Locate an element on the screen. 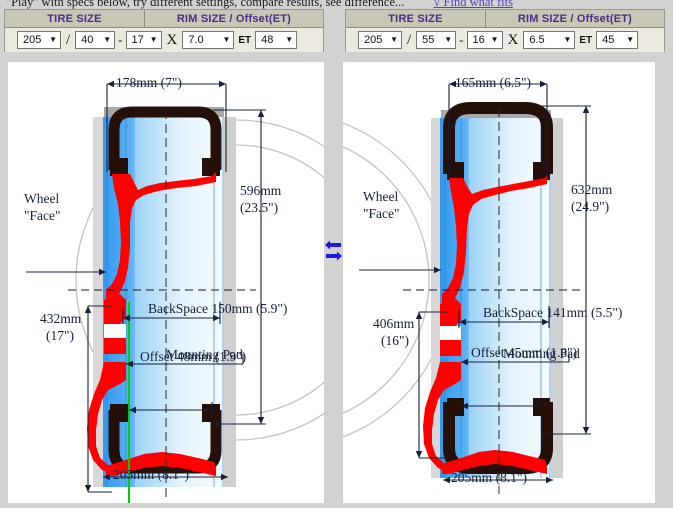 The width and height of the screenshot is (673, 508). rim-diameter-label-left-1: 432mm is located at coordinates (61, 318).